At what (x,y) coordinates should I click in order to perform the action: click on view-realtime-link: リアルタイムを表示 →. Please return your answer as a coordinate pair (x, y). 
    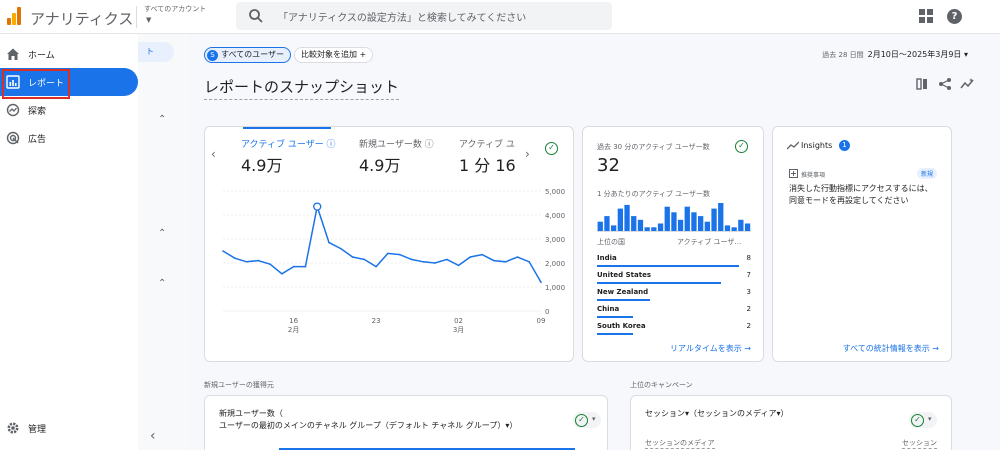
    Looking at the image, I should click on (710, 348).